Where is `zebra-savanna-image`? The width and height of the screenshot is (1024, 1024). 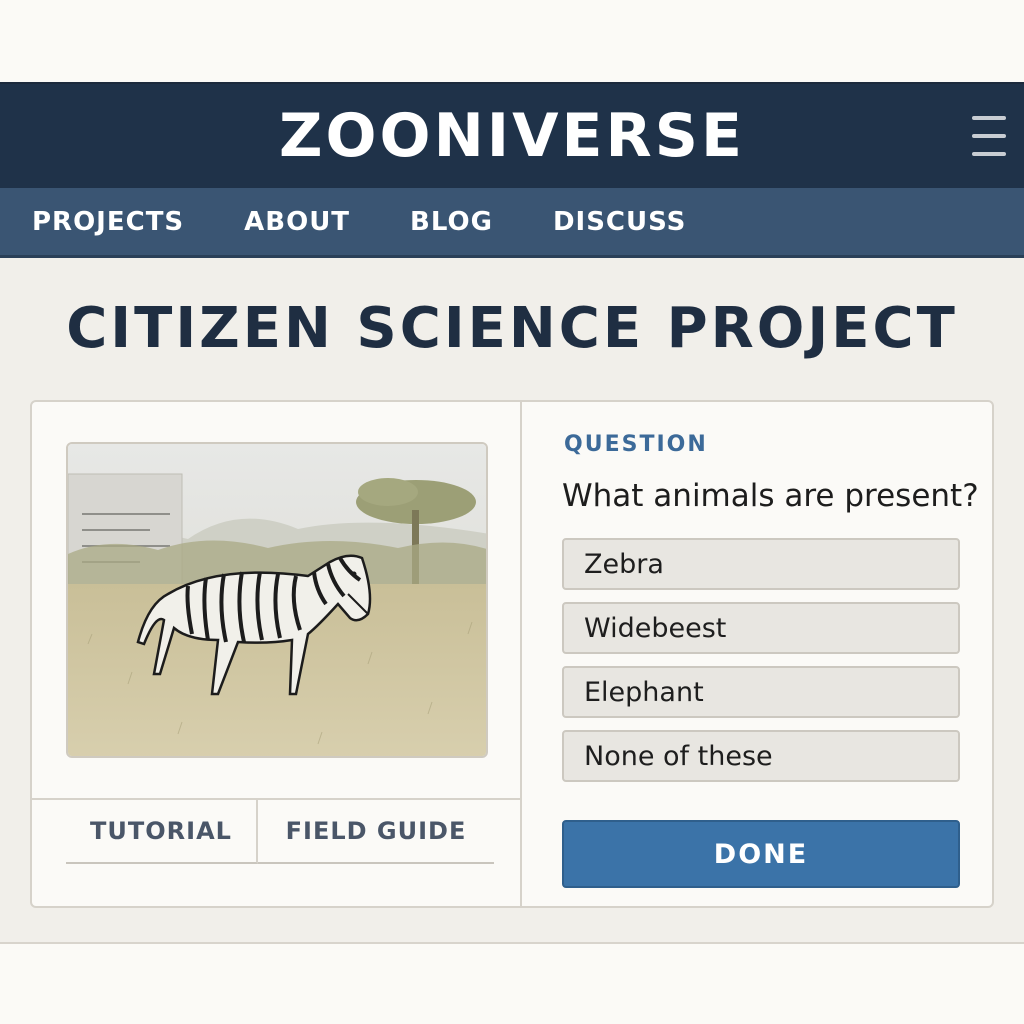
zebra-savanna-image is located at coordinates (277, 600).